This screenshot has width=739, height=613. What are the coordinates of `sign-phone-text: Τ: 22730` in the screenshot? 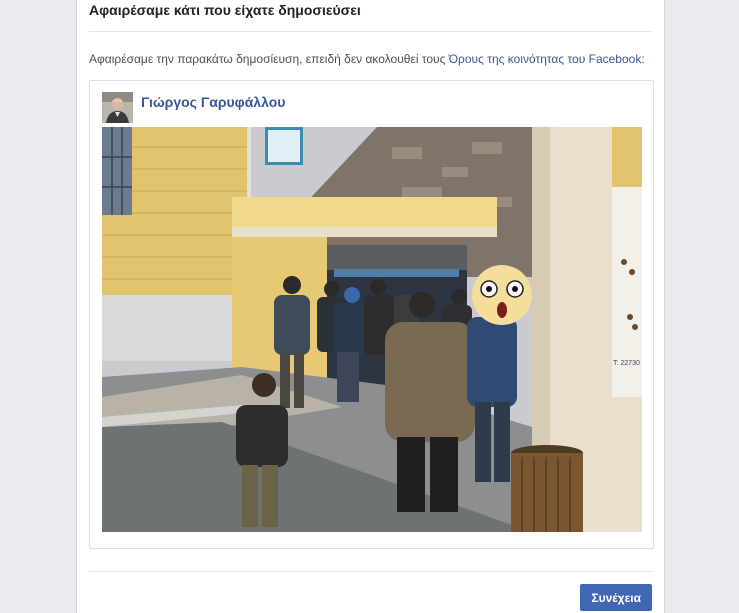 It's located at (626, 363).